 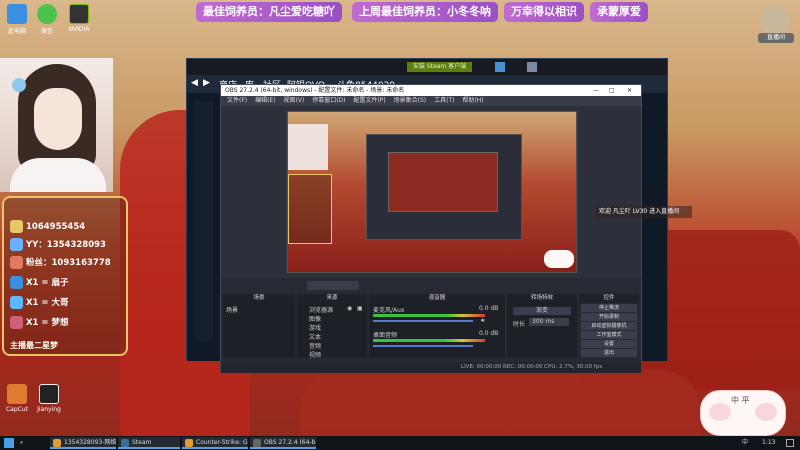 I want to click on forward-icon: ▶, so click(x=206, y=83).